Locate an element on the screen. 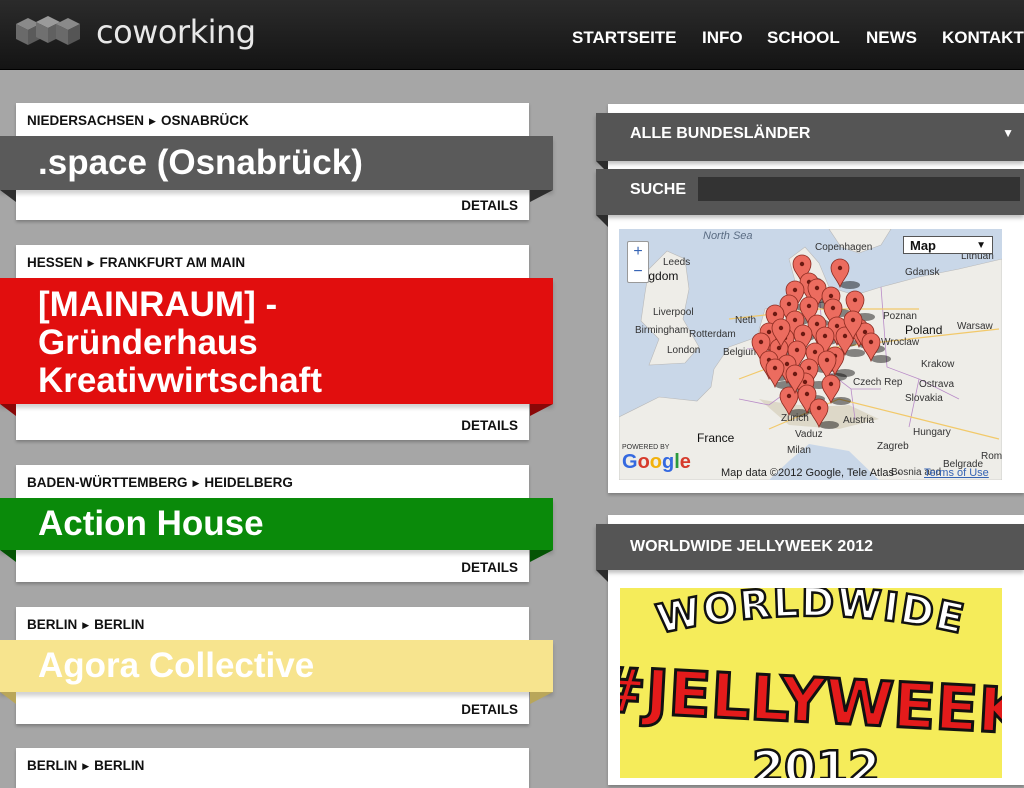  jellyweek-heading-bar: WORLDWIDE JELLYWEEK 2012 is located at coordinates (810, 553).